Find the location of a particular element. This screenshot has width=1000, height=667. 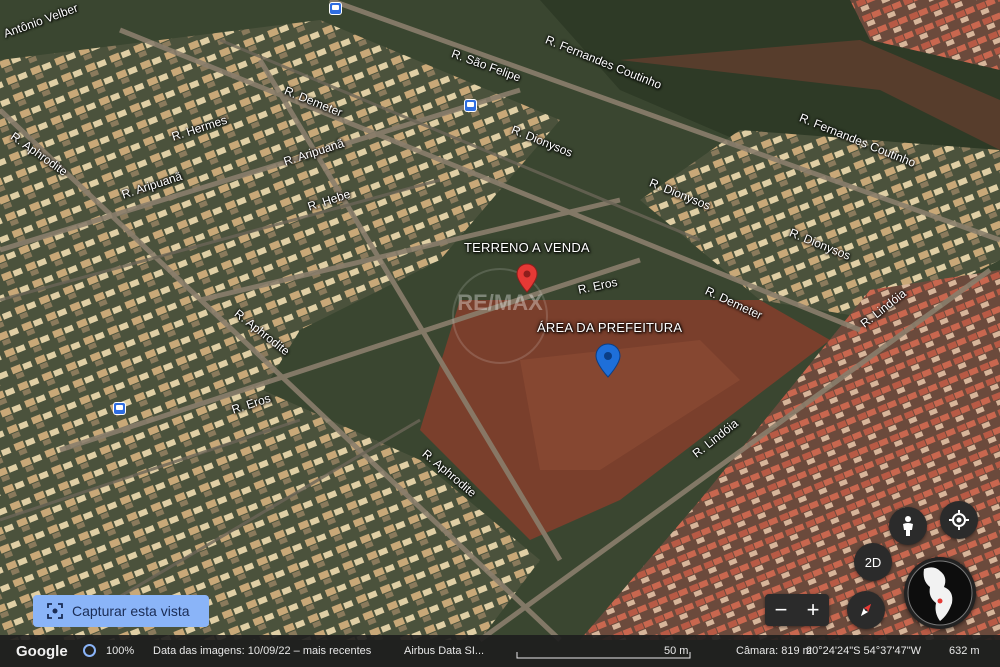

capture-view-label: Capturar esta vista is located at coordinates (131, 611).